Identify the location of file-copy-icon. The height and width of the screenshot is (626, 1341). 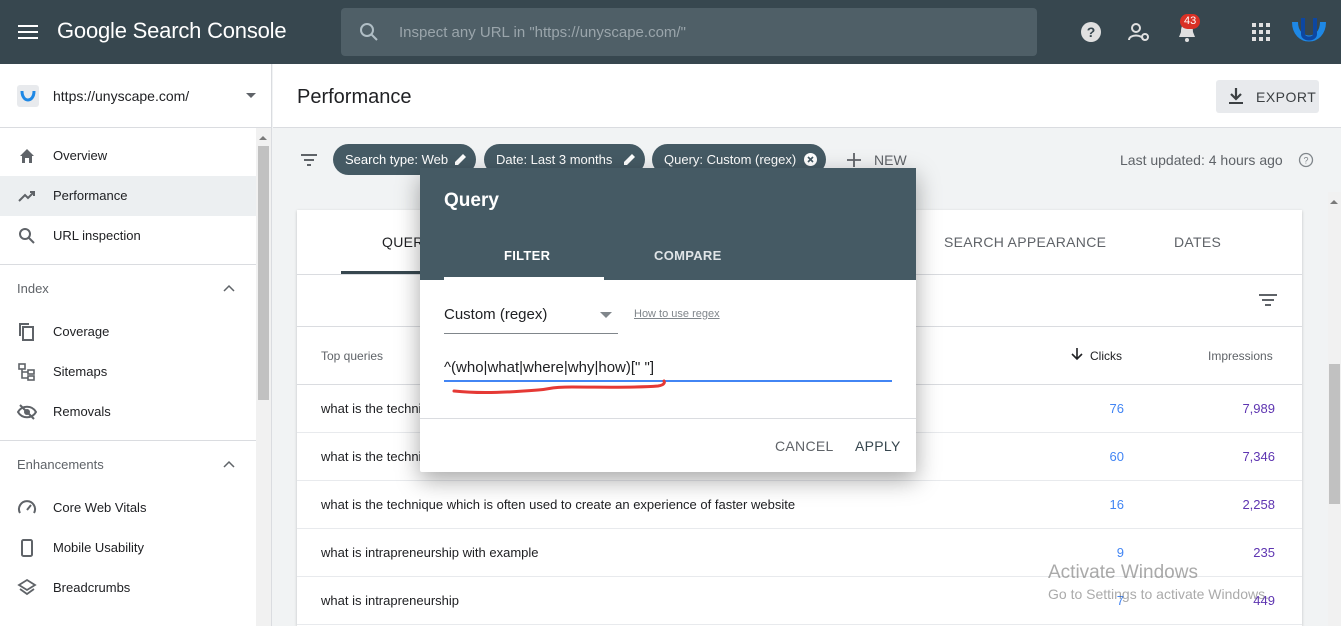
(26, 332).